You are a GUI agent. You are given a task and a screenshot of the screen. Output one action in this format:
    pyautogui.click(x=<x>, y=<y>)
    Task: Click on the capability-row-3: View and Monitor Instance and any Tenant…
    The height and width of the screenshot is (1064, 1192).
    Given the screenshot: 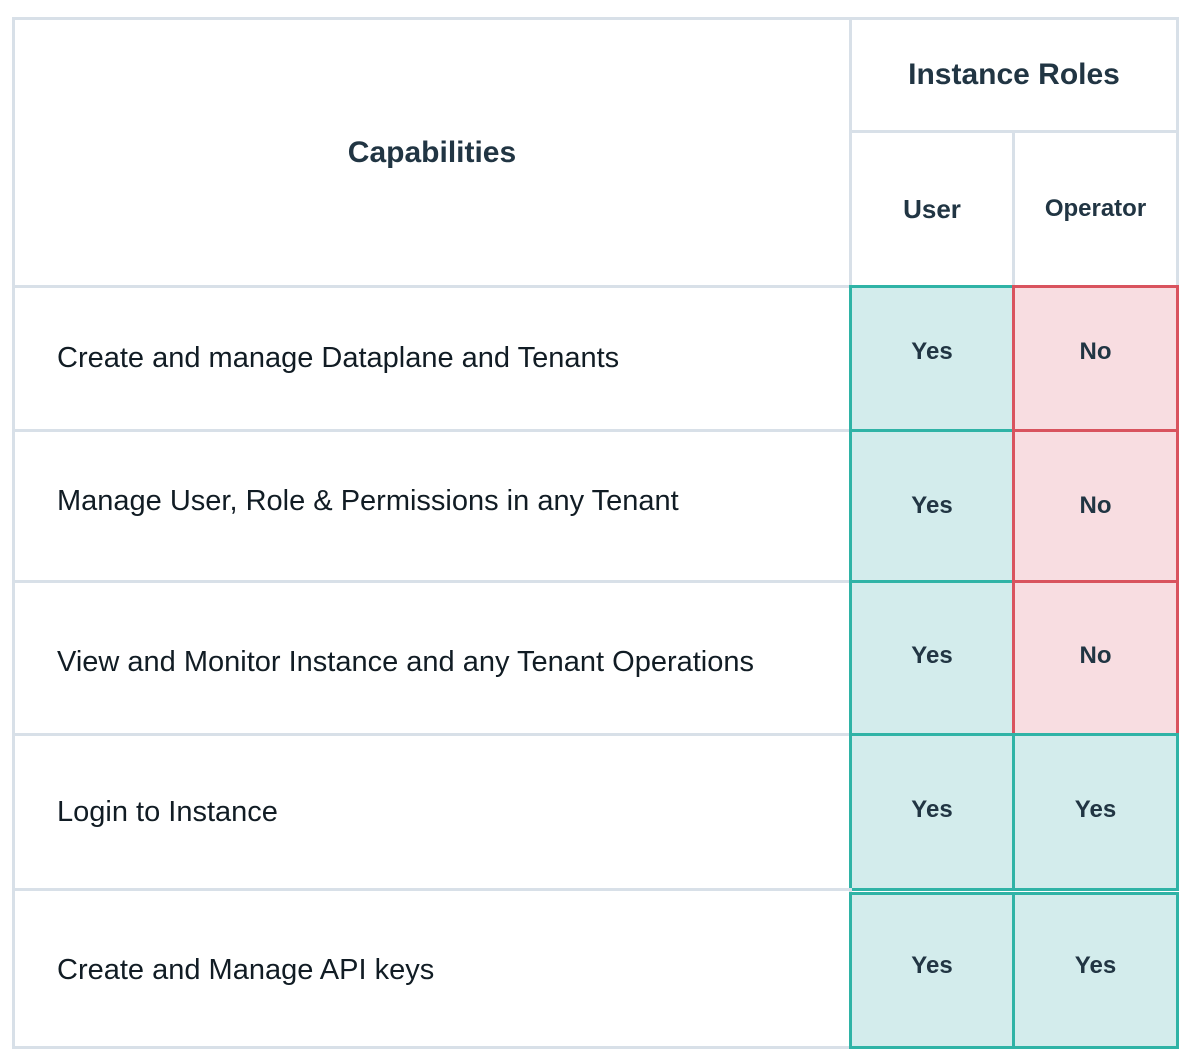 What is the action you would take?
    pyautogui.click(x=432, y=658)
    